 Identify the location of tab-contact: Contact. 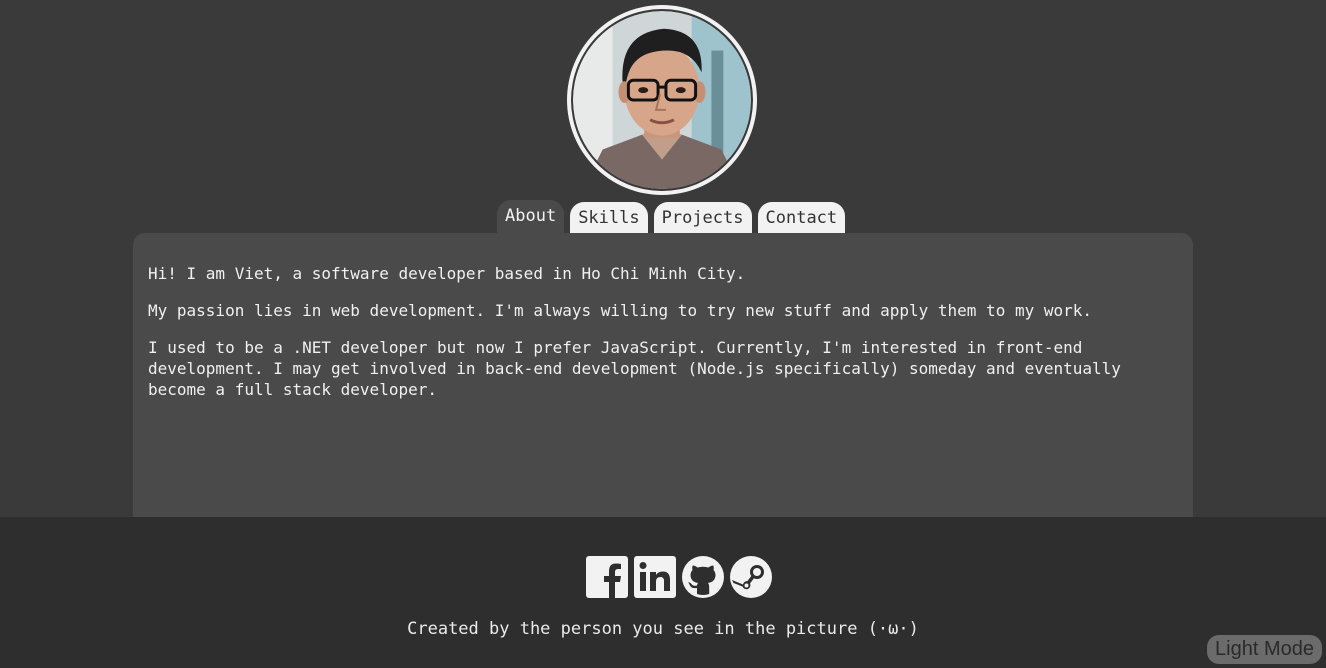
(801, 217).